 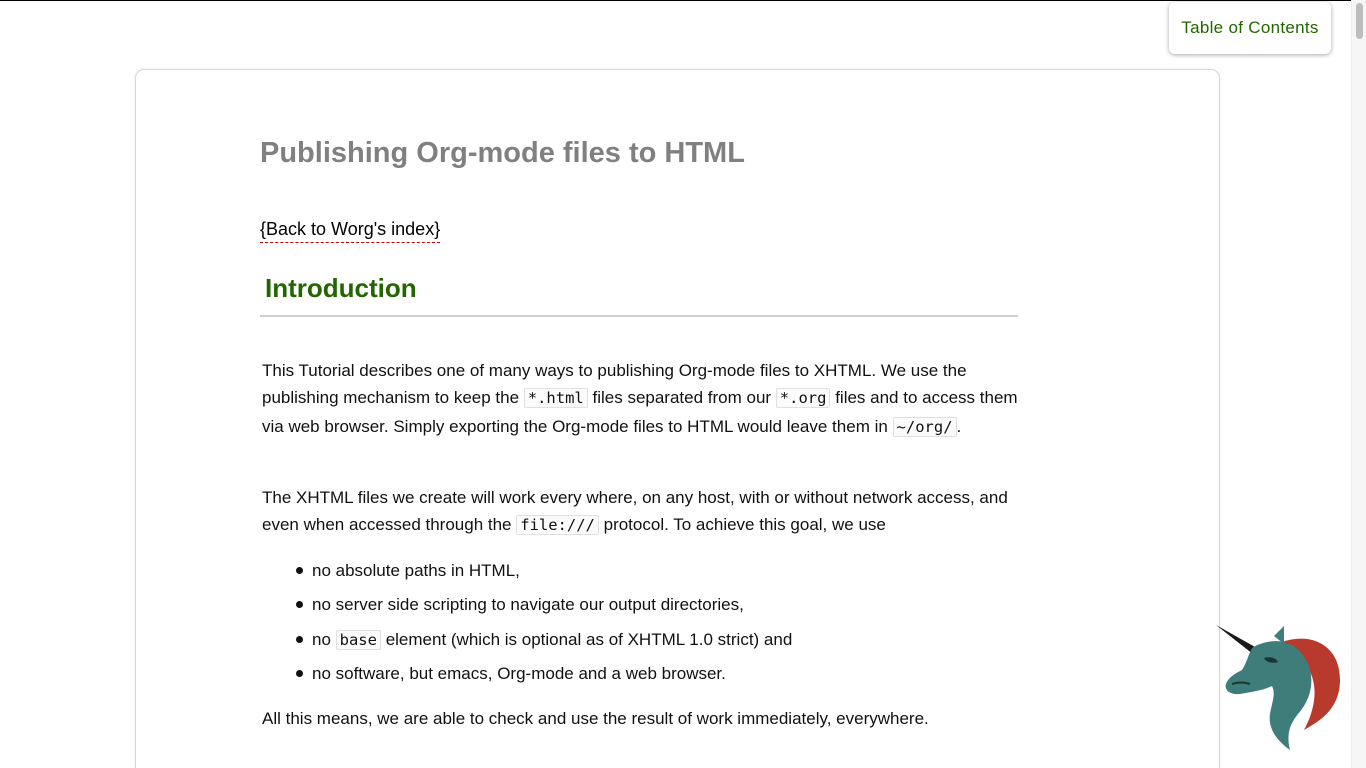 What do you see at coordinates (924, 426) in the screenshot?
I see `inline-code: ~/org/` at bounding box center [924, 426].